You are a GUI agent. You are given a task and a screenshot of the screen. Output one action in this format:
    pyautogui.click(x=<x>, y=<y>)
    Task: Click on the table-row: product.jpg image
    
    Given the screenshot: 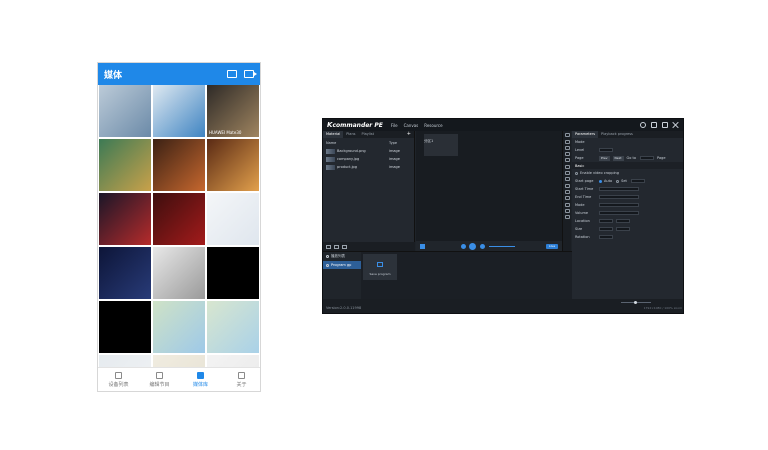 What is the action you would take?
    pyautogui.click(x=368, y=167)
    